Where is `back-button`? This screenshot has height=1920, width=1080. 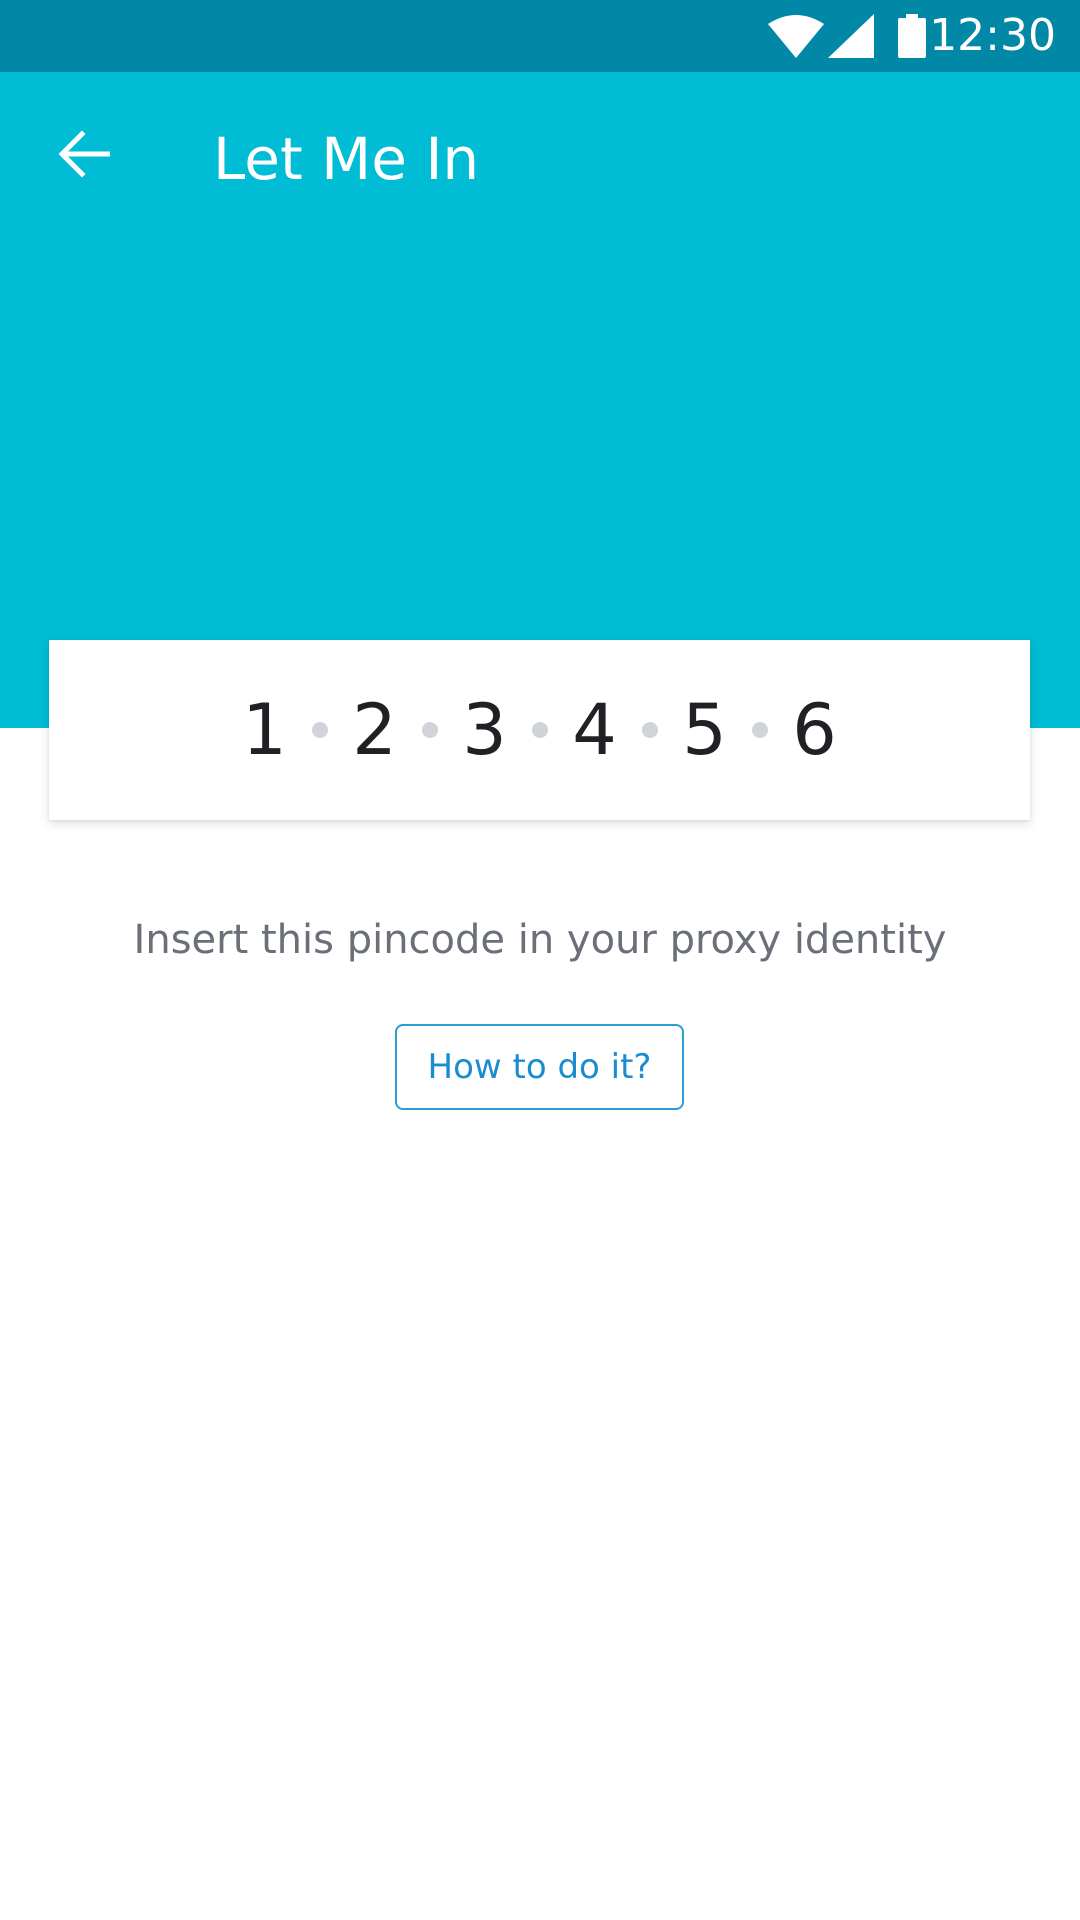
back-button is located at coordinates (84, 156).